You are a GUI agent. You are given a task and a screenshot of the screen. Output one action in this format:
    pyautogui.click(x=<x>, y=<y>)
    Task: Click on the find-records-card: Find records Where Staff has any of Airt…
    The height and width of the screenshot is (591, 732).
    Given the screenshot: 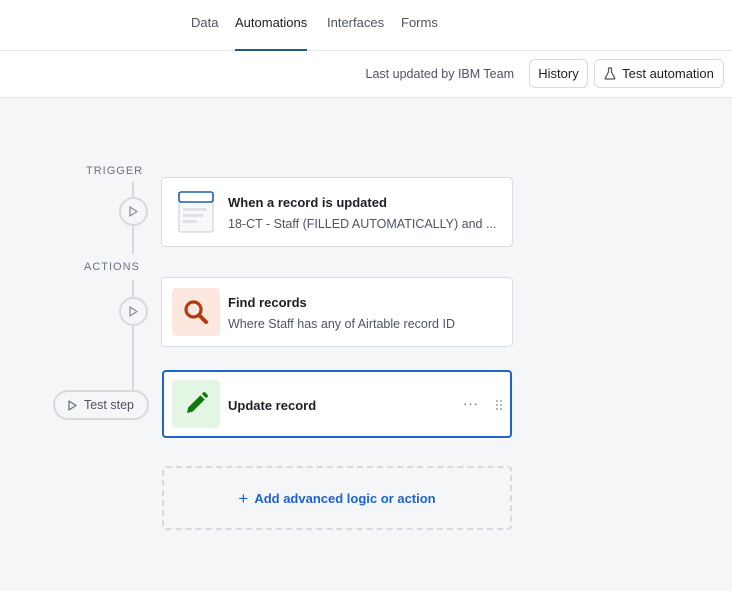 What is the action you would take?
    pyautogui.click(x=337, y=312)
    